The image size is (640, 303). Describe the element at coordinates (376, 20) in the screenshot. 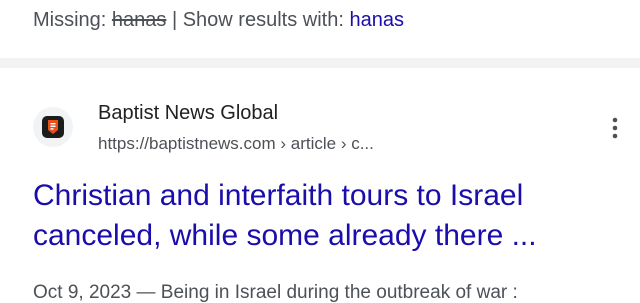

I see `show-results-with-link: hanas` at that location.